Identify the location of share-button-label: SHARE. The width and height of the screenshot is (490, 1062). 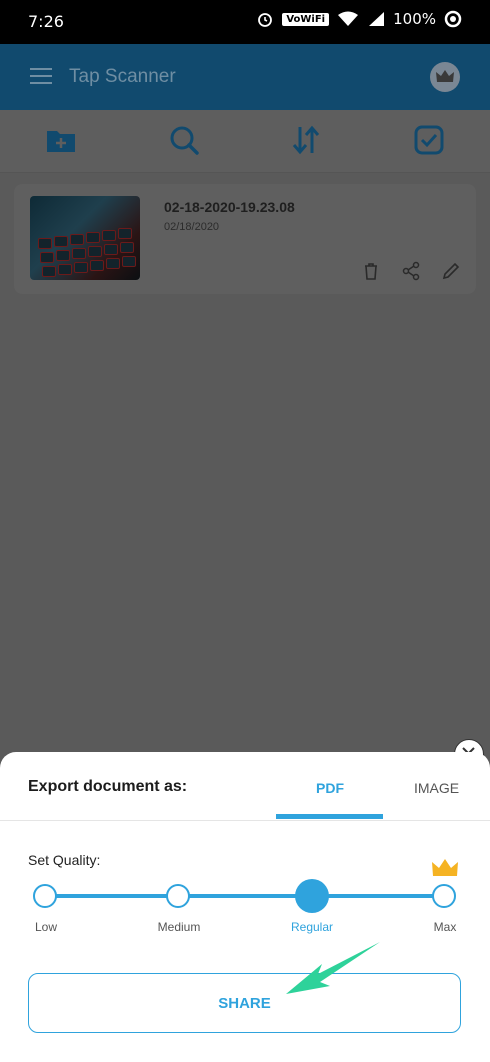
(244, 1003).